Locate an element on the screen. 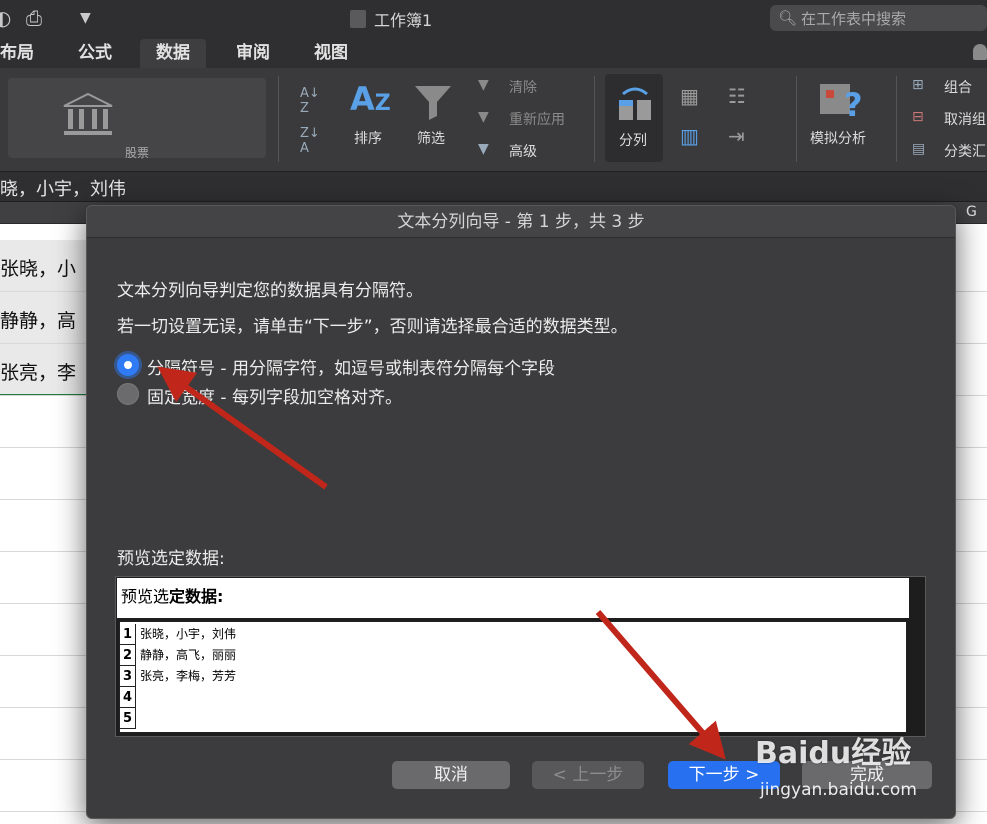 Image resolution: width=987 pixels, height=824 pixels. radio-fixed-width is located at coordinates (128, 394).